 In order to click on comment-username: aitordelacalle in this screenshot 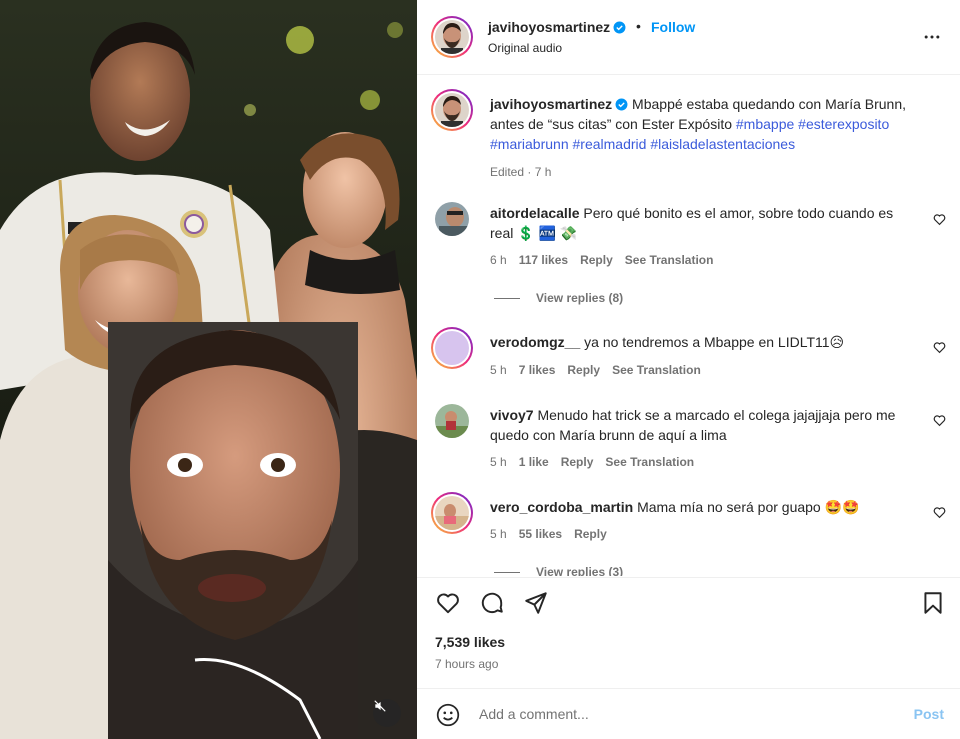, I will do `click(535, 213)`.